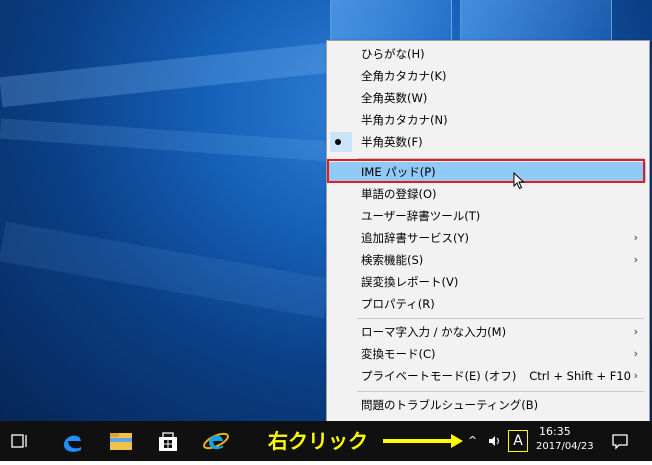 This screenshot has height=465, width=652. I want to click on annotation-arrow-line, so click(417, 441).